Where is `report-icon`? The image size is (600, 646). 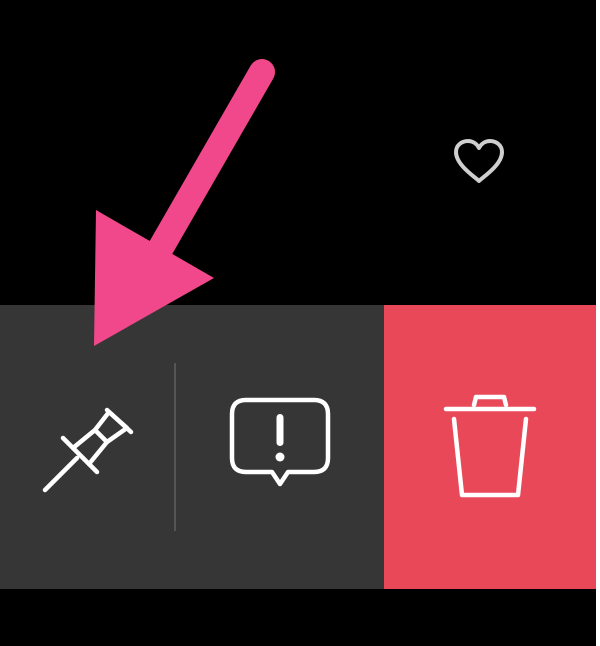 report-icon is located at coordinates (280, 442).